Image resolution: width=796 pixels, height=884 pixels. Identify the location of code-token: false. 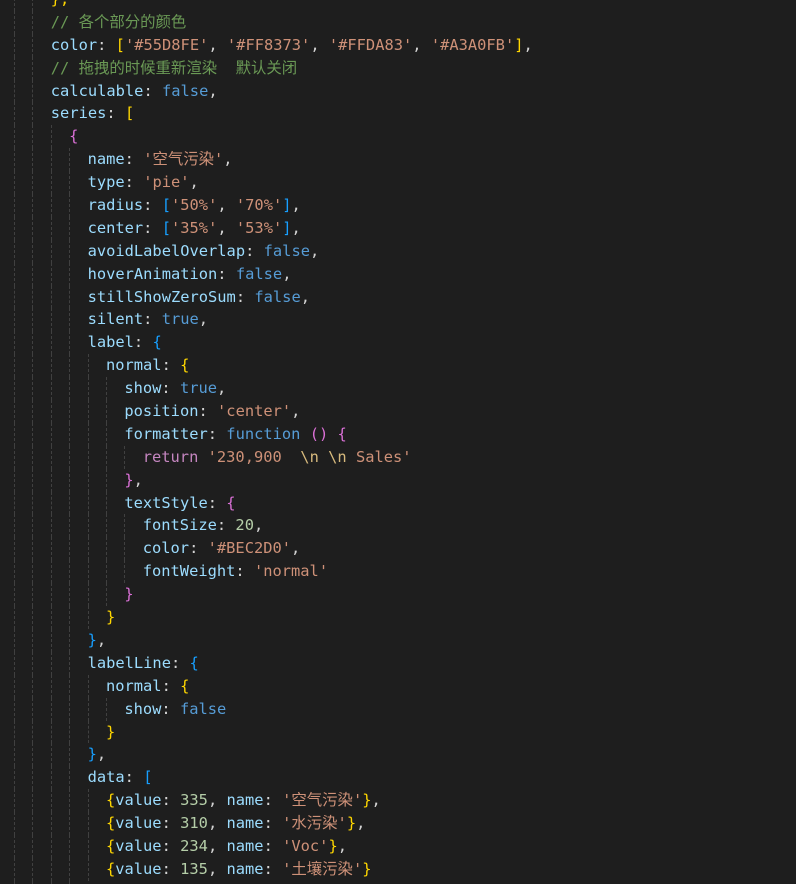
(185, 90).